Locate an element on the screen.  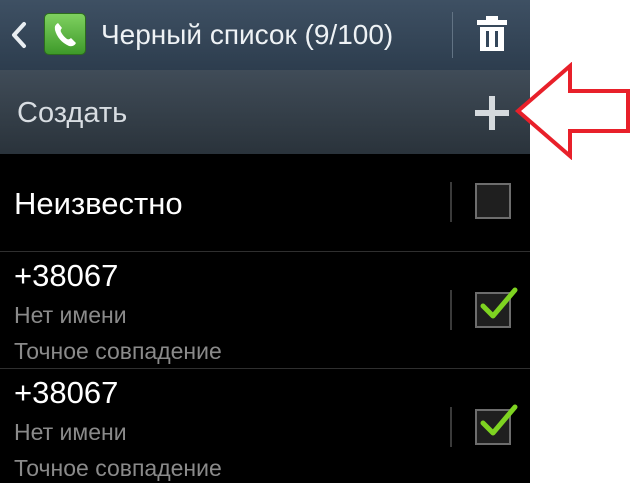
list-item-title: Неизвестно is located at coordinates (98, 203).